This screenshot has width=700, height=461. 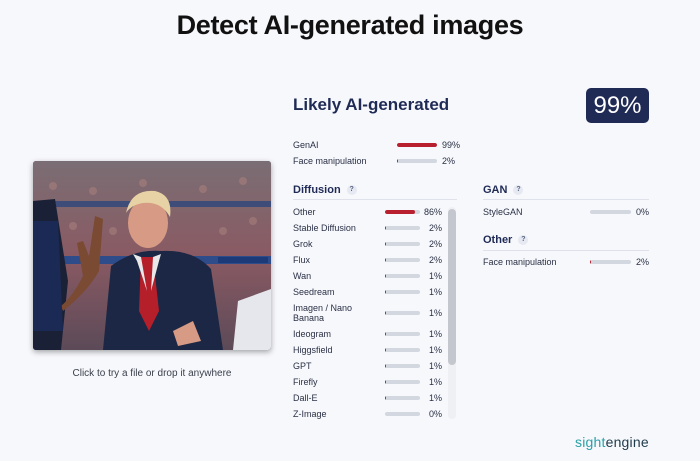 What do you see at coordinates (333, 414) in the screenshot?
I see `diffusion-row: Z-Image` at bounding box center [333, 414].